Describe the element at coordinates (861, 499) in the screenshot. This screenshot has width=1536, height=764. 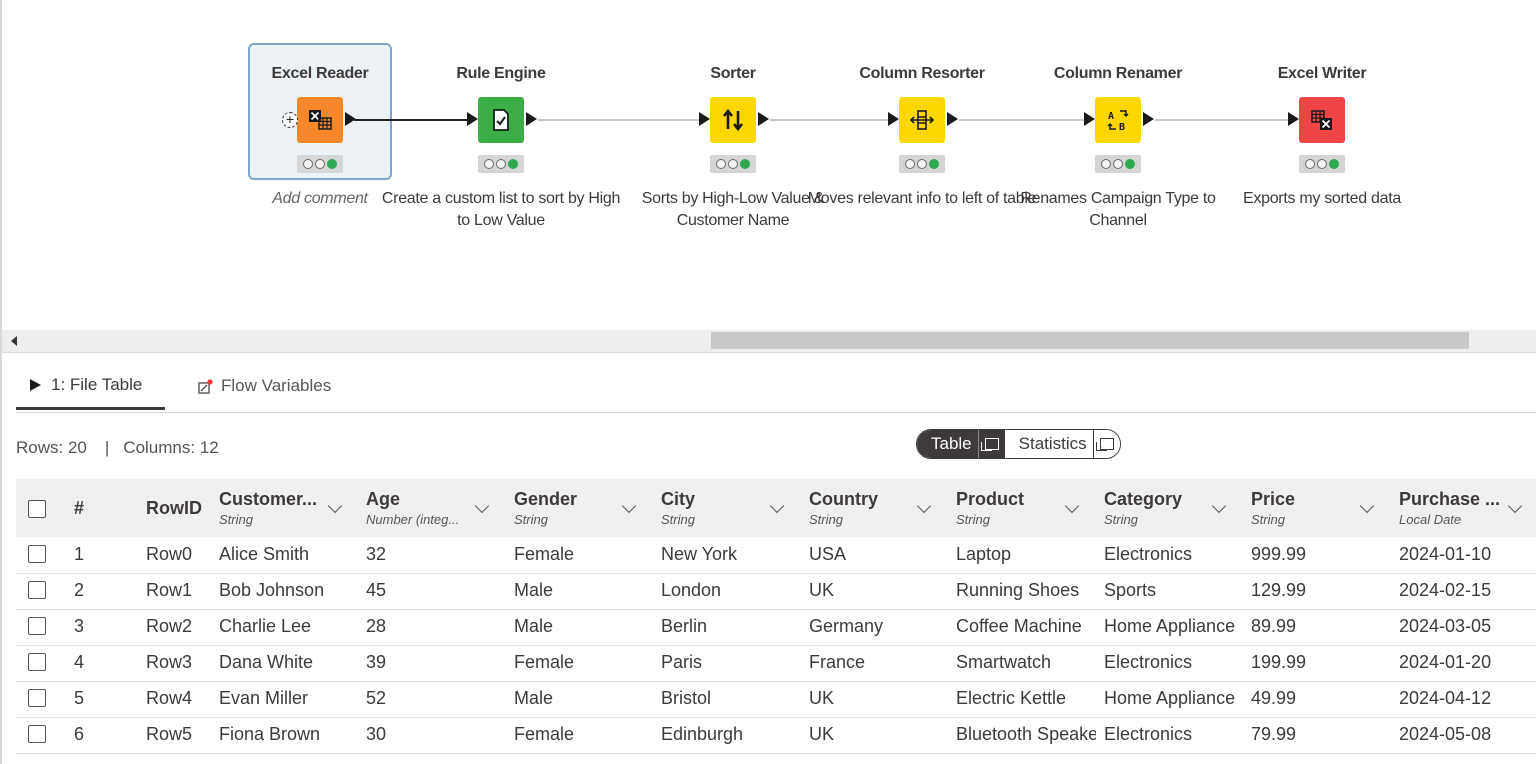
I see `column-header-name: Country` at that location.